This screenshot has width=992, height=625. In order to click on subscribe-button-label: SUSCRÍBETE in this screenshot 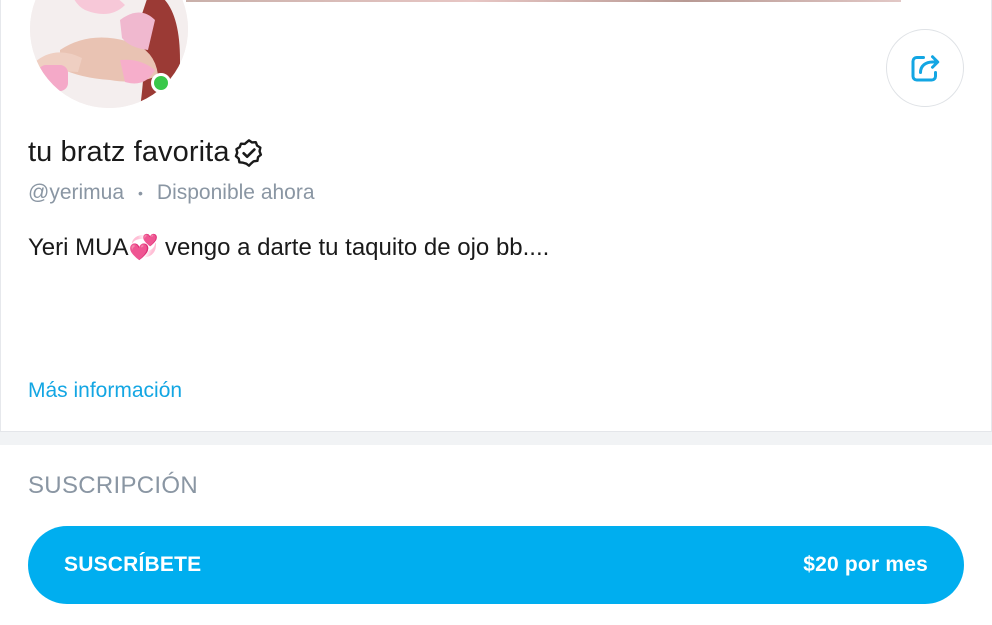, I will do `click(133, 564)`.